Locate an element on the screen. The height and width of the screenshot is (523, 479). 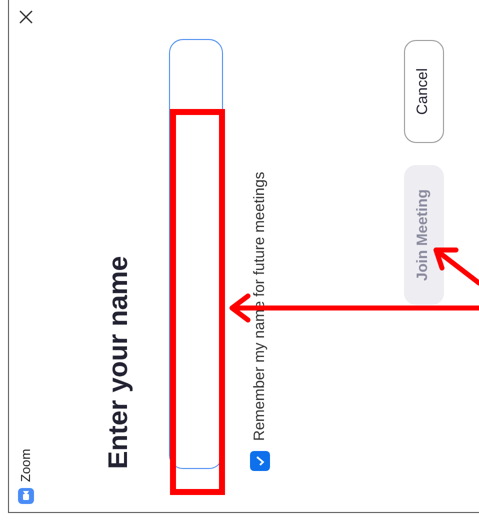
annotation-arrow is located at coordinates (456, 267).